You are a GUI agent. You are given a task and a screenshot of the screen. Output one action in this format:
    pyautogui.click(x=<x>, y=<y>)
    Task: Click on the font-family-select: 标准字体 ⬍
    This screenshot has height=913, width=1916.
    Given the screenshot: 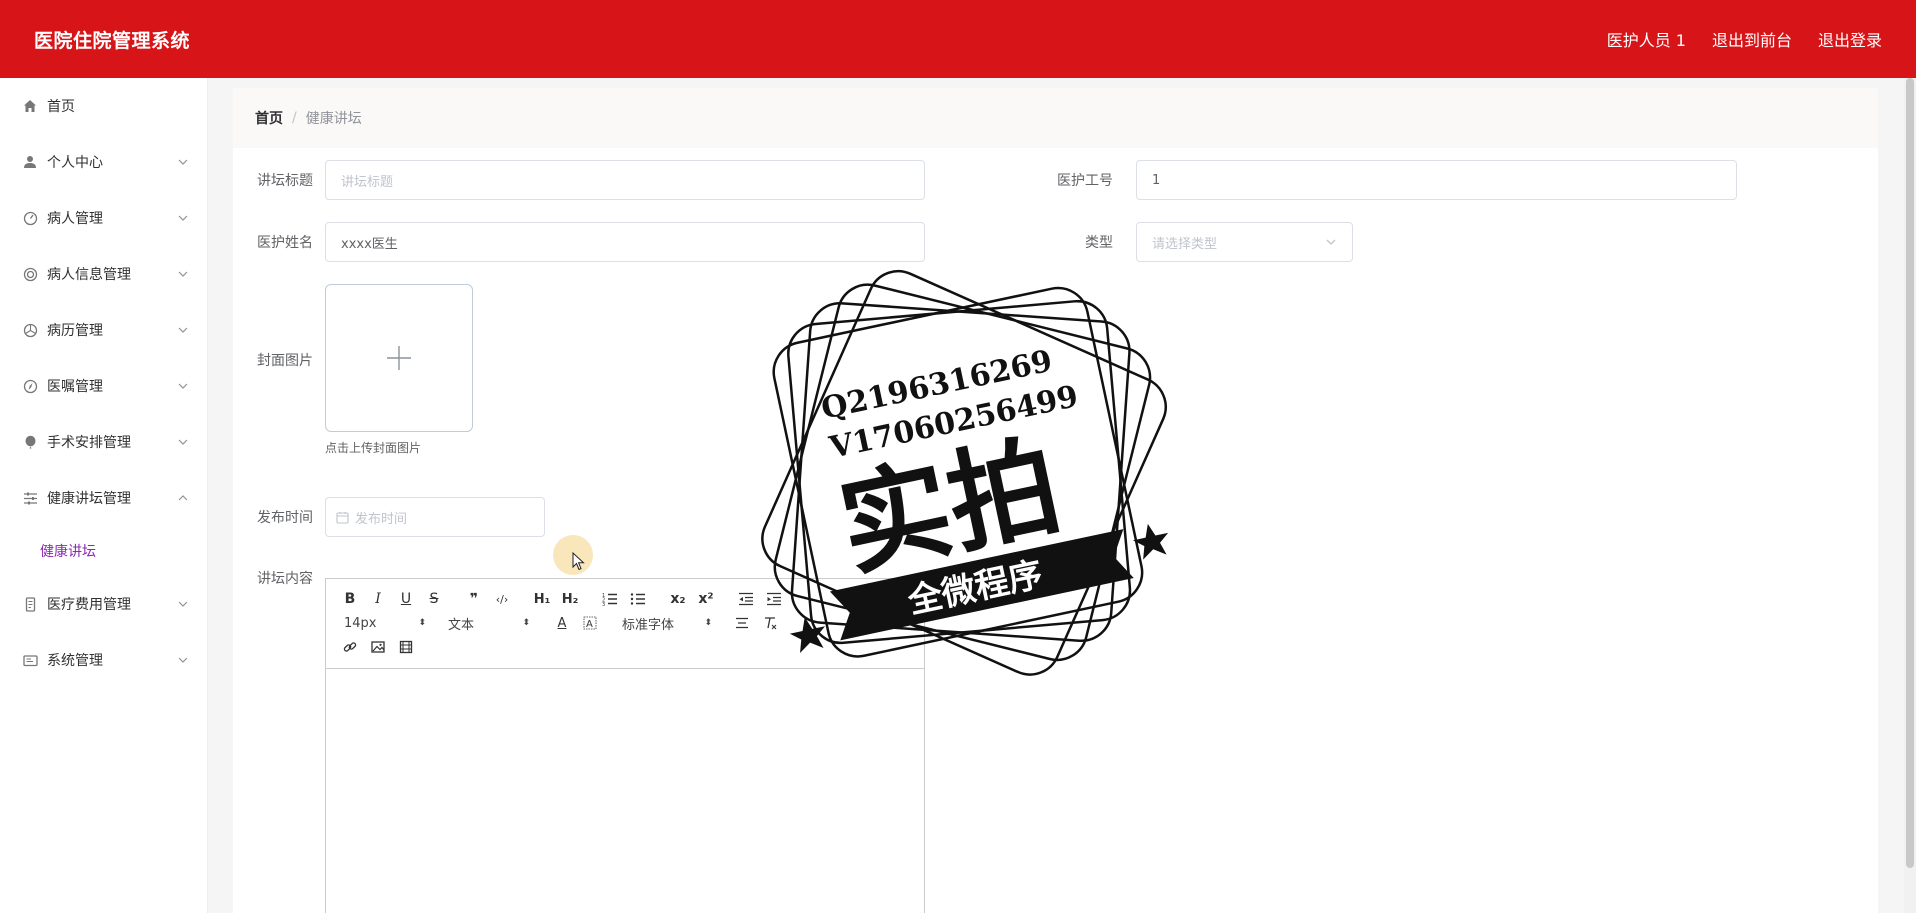 What is the action you would take?
    pyautogui.click(x=666, y=623)
    